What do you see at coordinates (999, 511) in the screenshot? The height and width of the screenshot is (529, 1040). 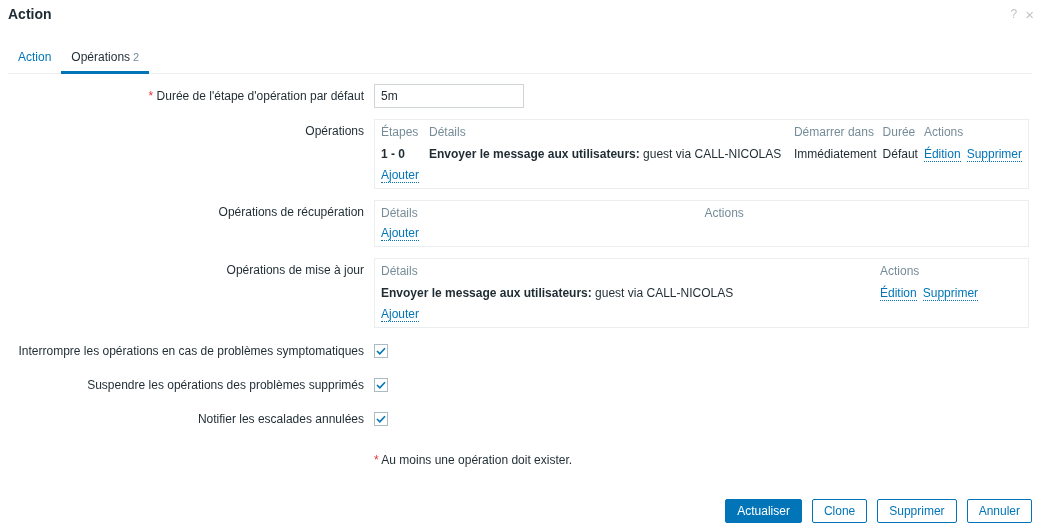 I see `dialog-button: Annuler` at bounding box center [999, 511].